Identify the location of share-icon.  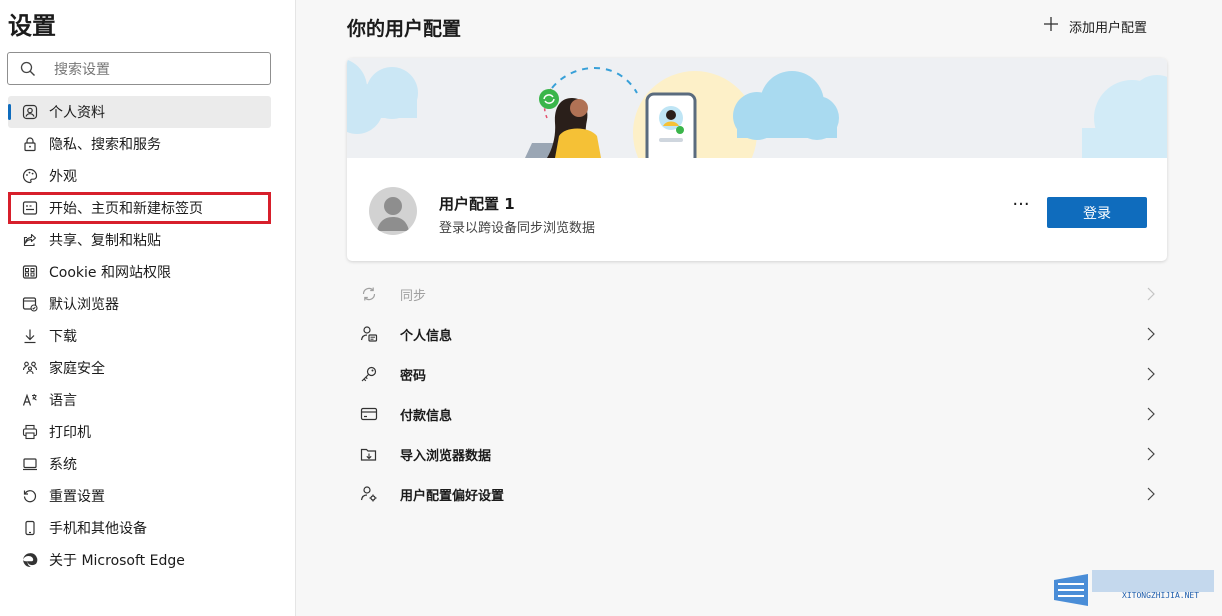
(30, 240).